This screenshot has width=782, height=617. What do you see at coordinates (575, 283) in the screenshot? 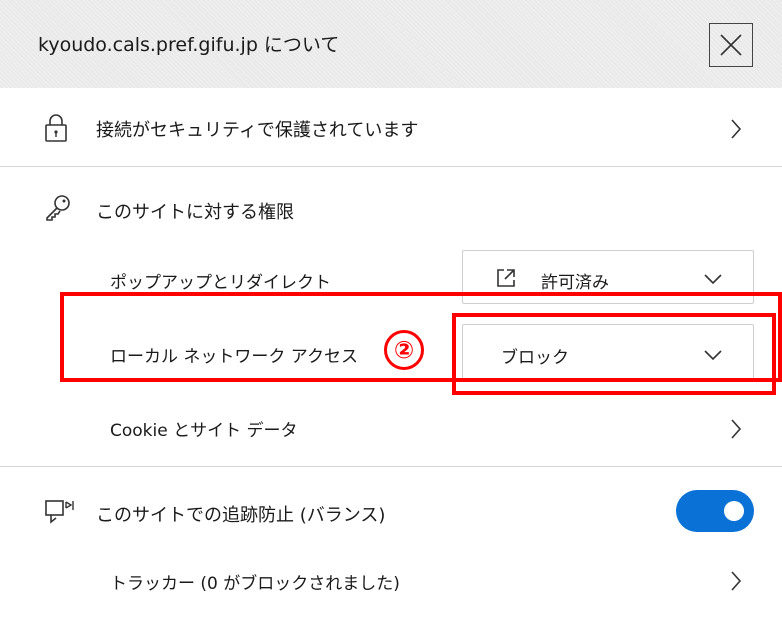
I see `popup-redirect-value: 許可済み` at bounding box center [575, 283].